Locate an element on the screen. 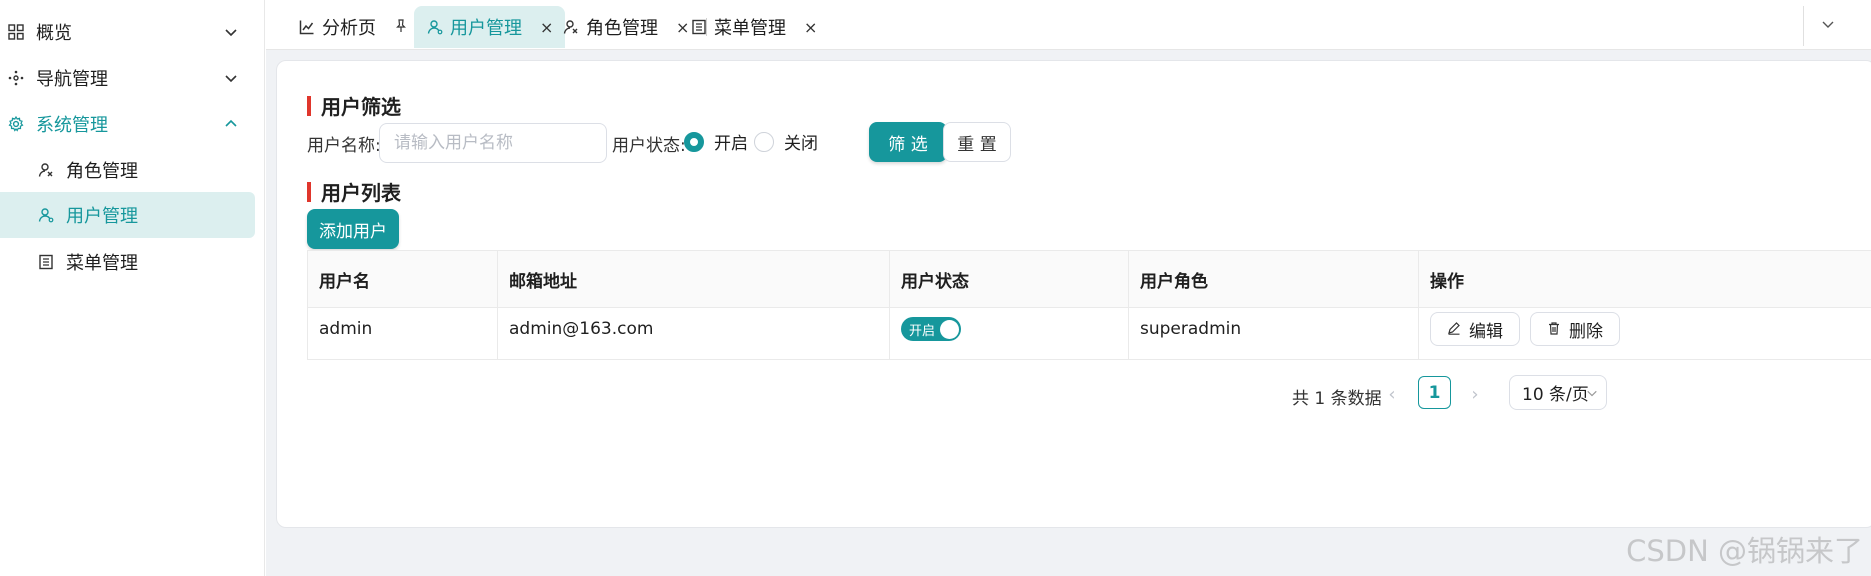 Image resolution: width=1871 pixels, height=576 pixels. role-cell: superadmin is located at coordinates (1274, 329).